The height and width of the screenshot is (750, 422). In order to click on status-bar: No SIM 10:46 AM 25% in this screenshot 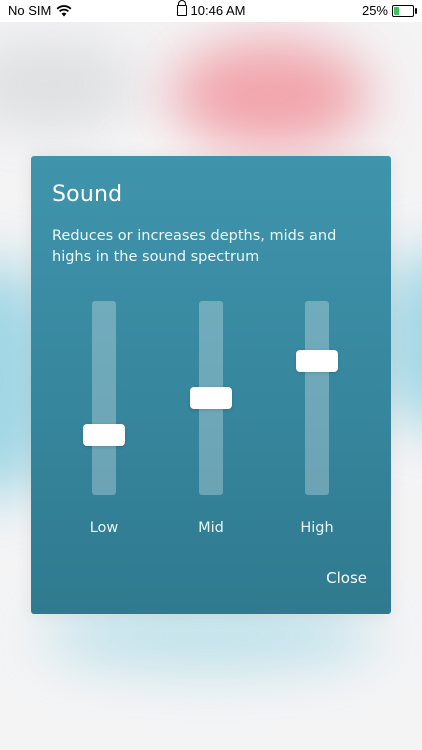, I will do `click(211, 11)`.